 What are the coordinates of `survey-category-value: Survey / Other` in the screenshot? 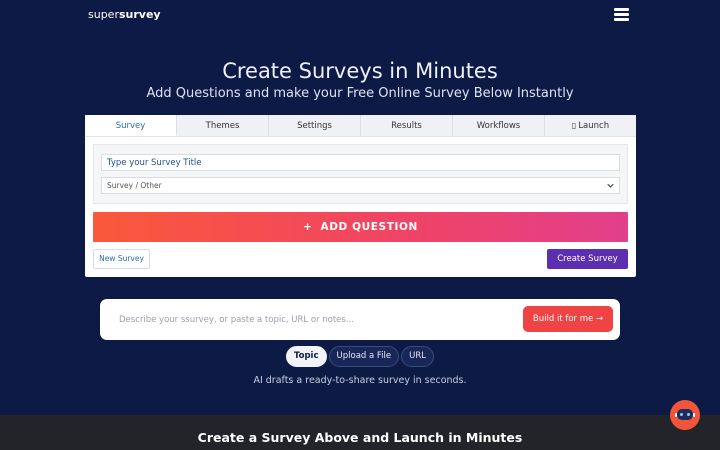 It's located at (134, 185).